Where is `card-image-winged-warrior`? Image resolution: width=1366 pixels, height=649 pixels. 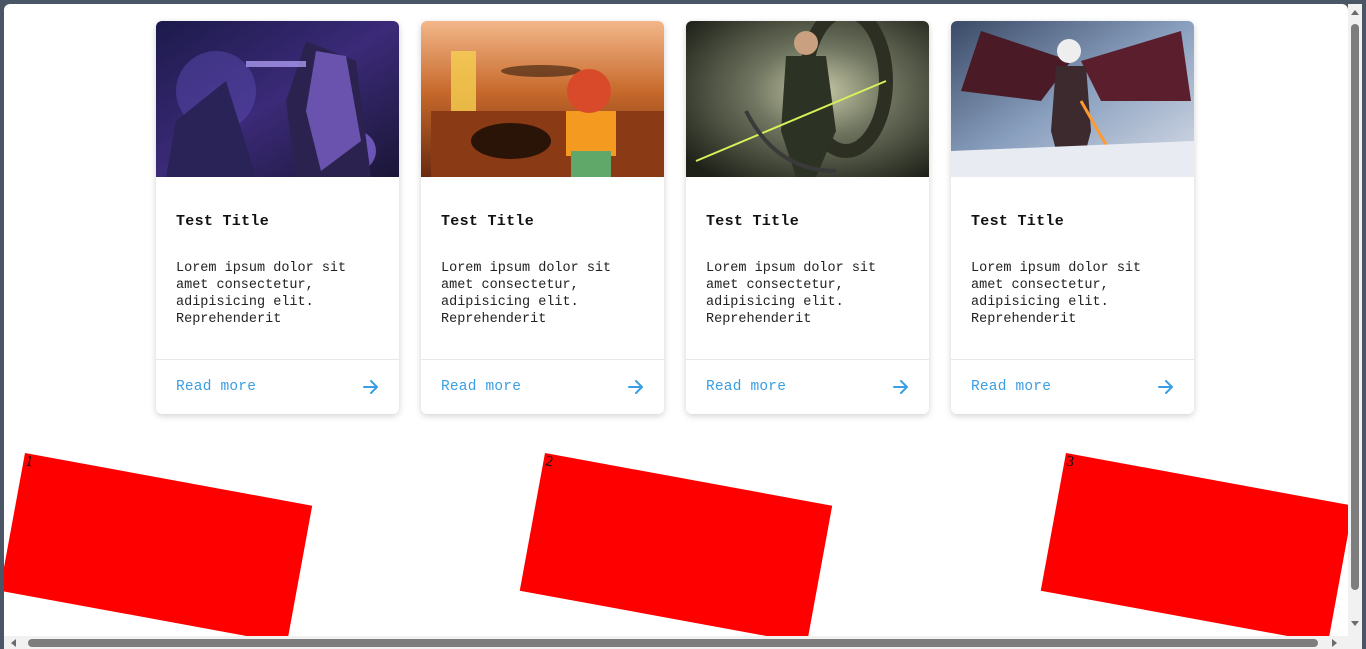
card-image-winged-warrior is located at coordinates (1072, 99).